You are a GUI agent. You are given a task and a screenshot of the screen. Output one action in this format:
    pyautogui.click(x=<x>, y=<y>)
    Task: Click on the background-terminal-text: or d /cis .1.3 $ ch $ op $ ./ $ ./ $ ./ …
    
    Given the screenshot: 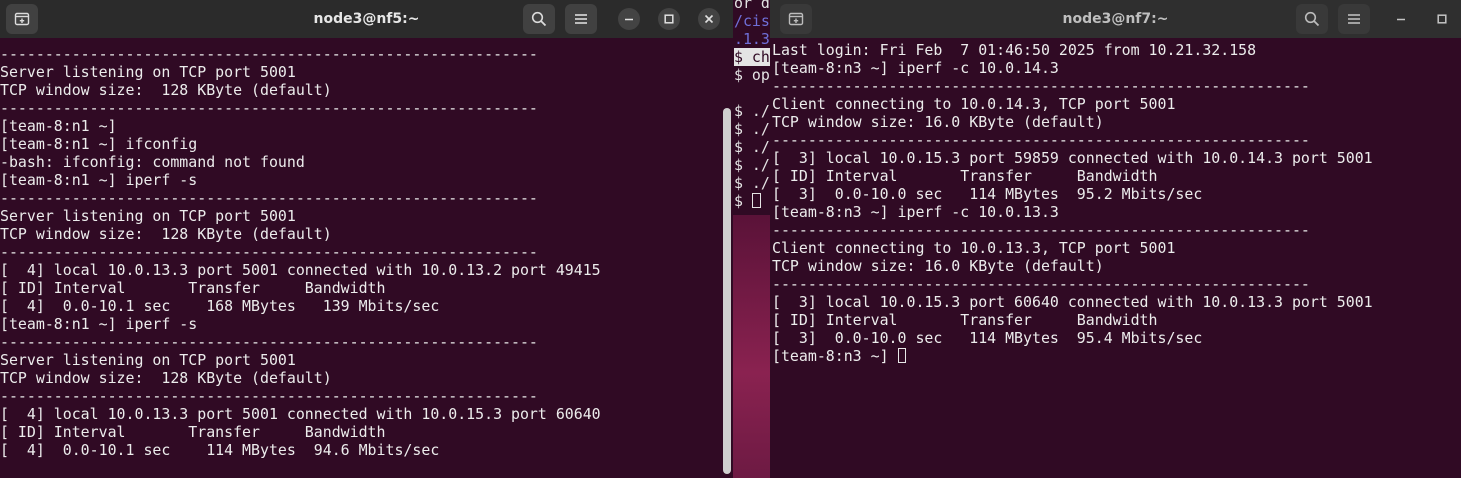 What is the action you would take?
    pyautogui.click(x=752, y=105)
    